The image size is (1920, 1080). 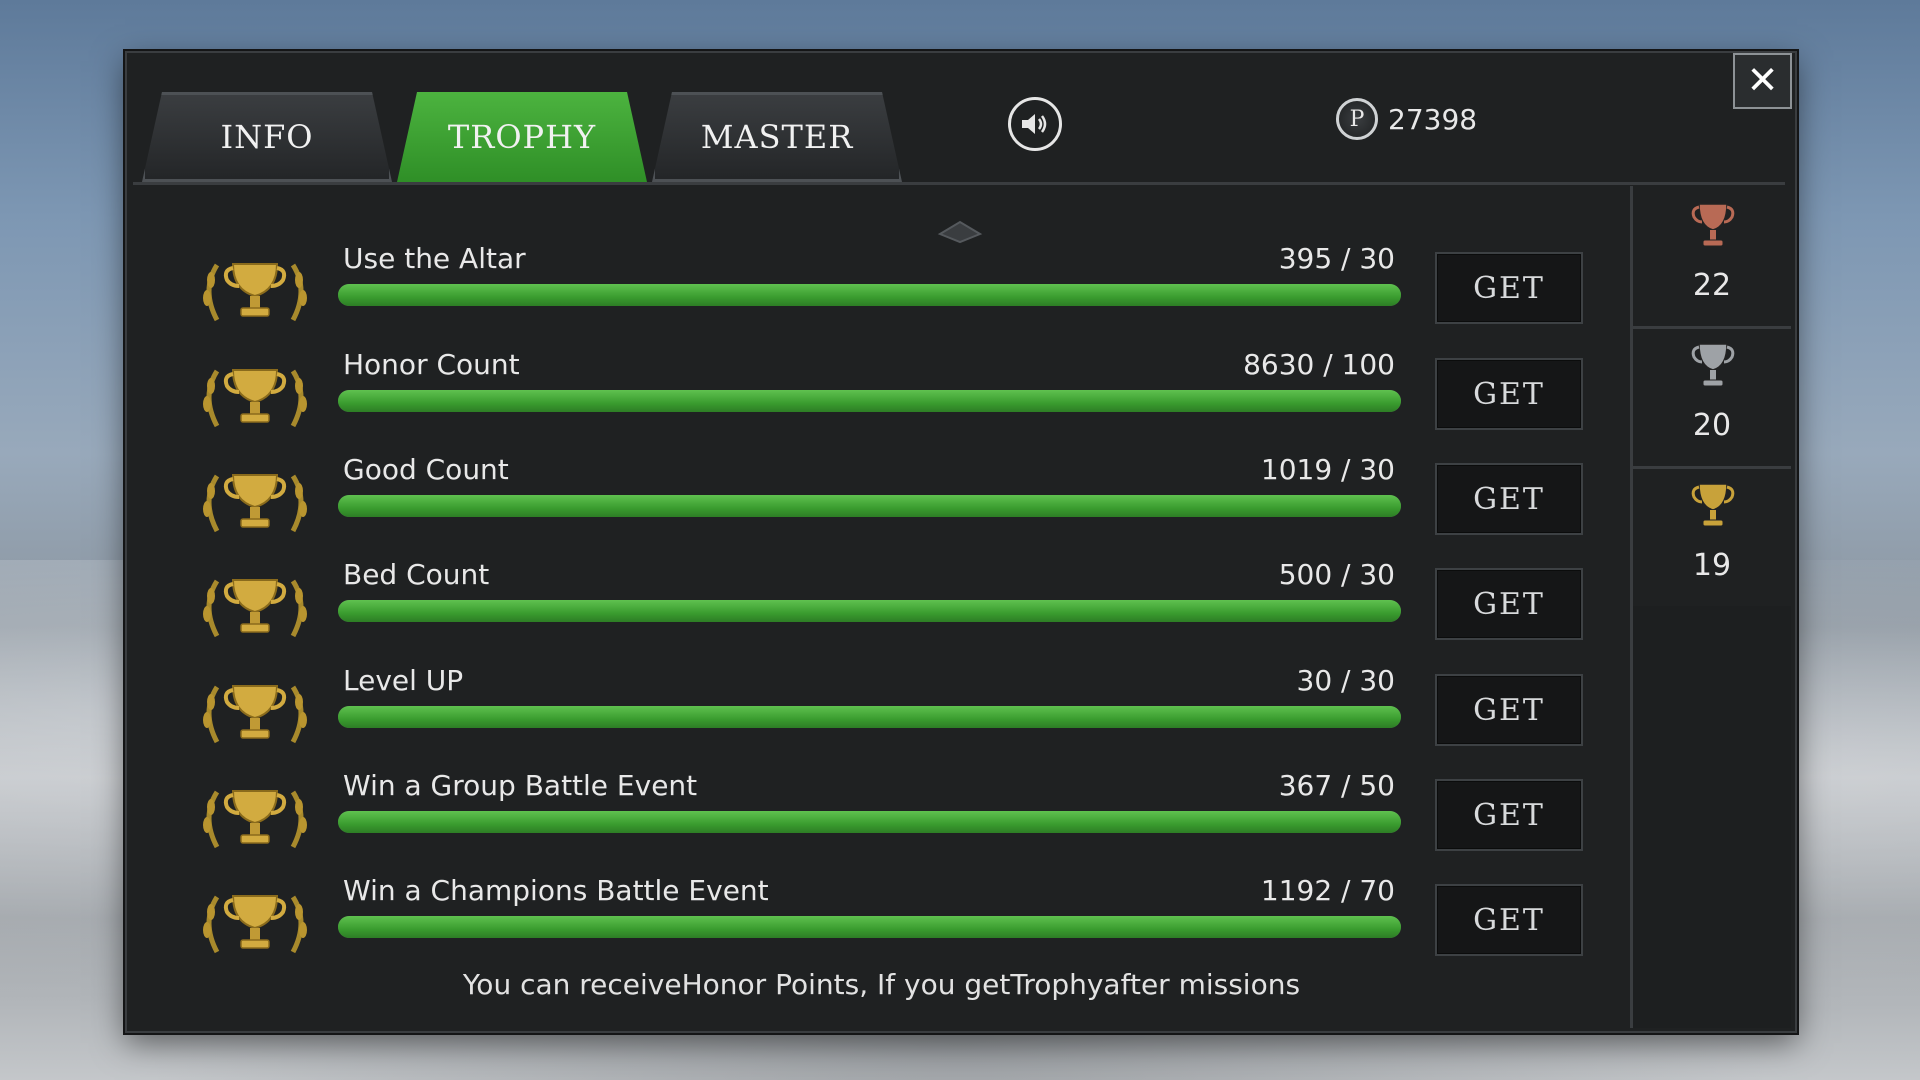 What do you see at coordinates (1336, 574) in the screenshot?
I see `trophy-progress-text: 500 / 30` at bounding box center [1336, 574].